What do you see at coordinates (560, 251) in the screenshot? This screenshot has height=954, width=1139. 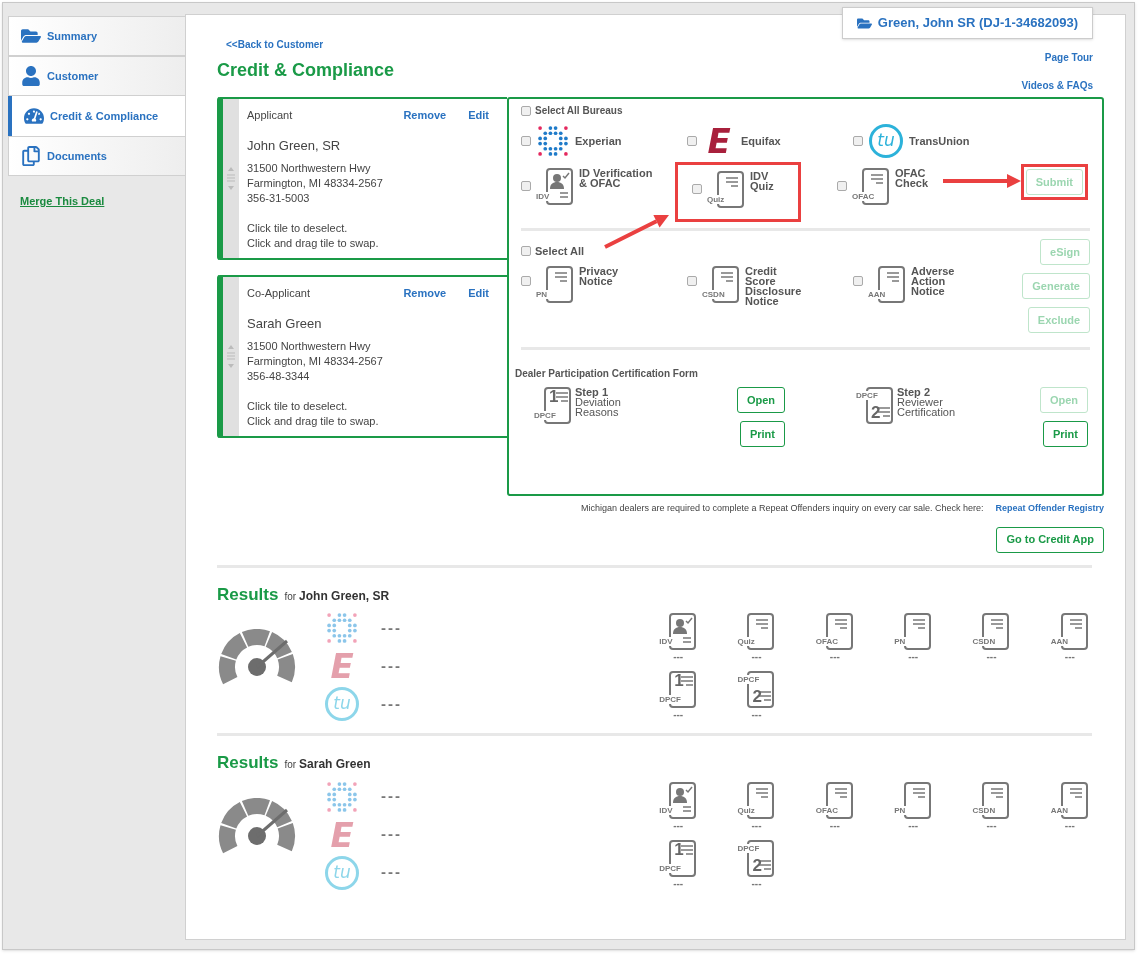 I see `select-all-label: Select All` at bounding box center [560, 251].